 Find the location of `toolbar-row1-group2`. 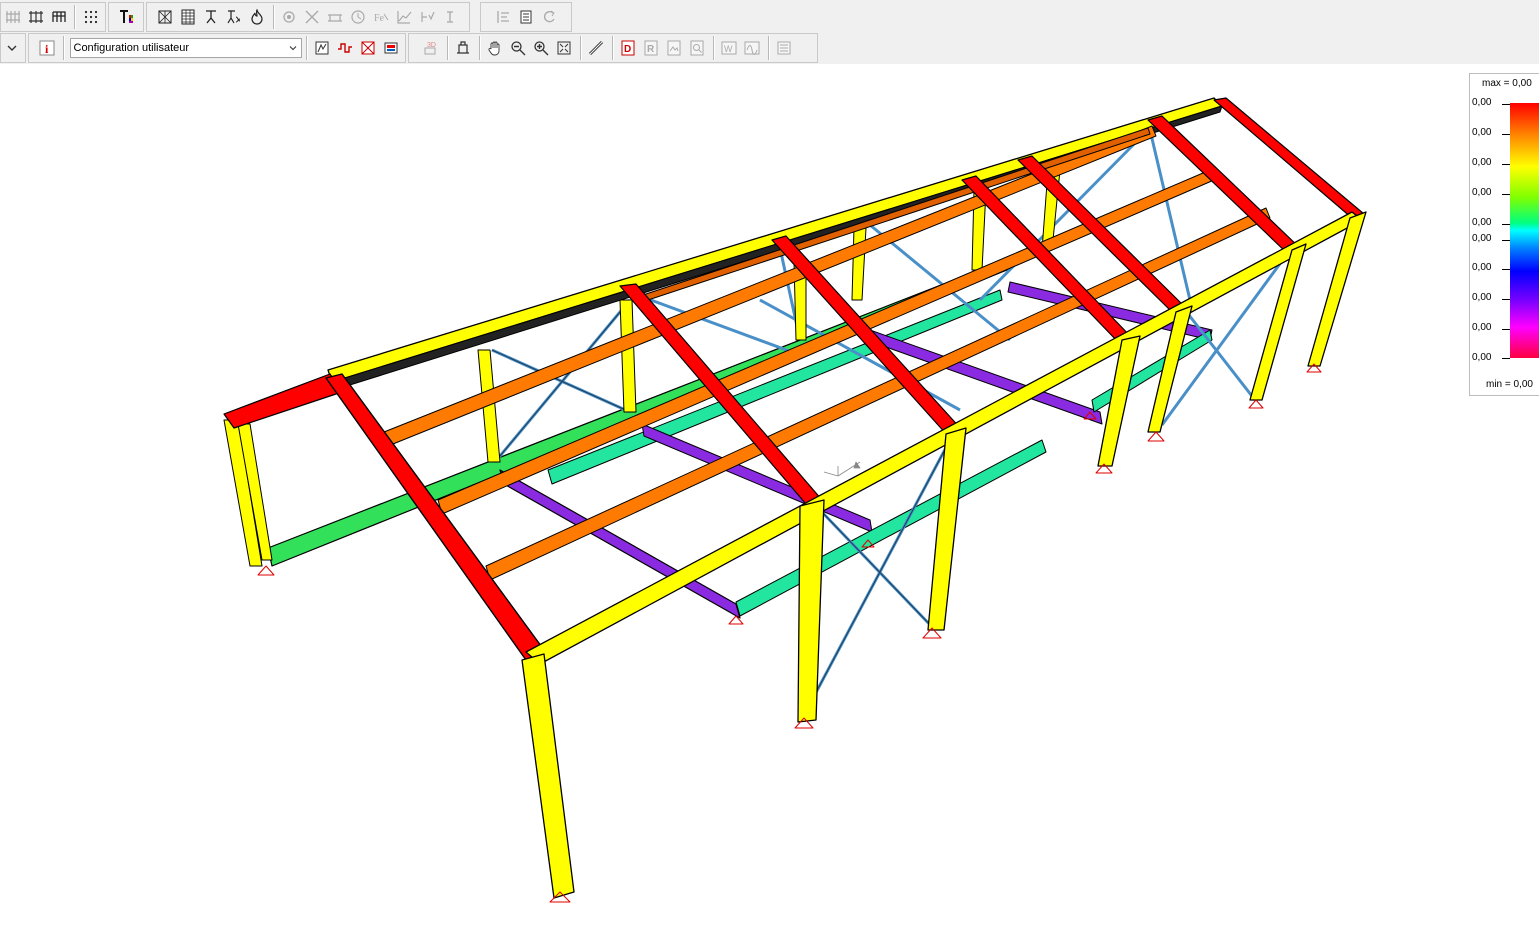

toolbar-row1-group2 is located at coordinates (126, 17).